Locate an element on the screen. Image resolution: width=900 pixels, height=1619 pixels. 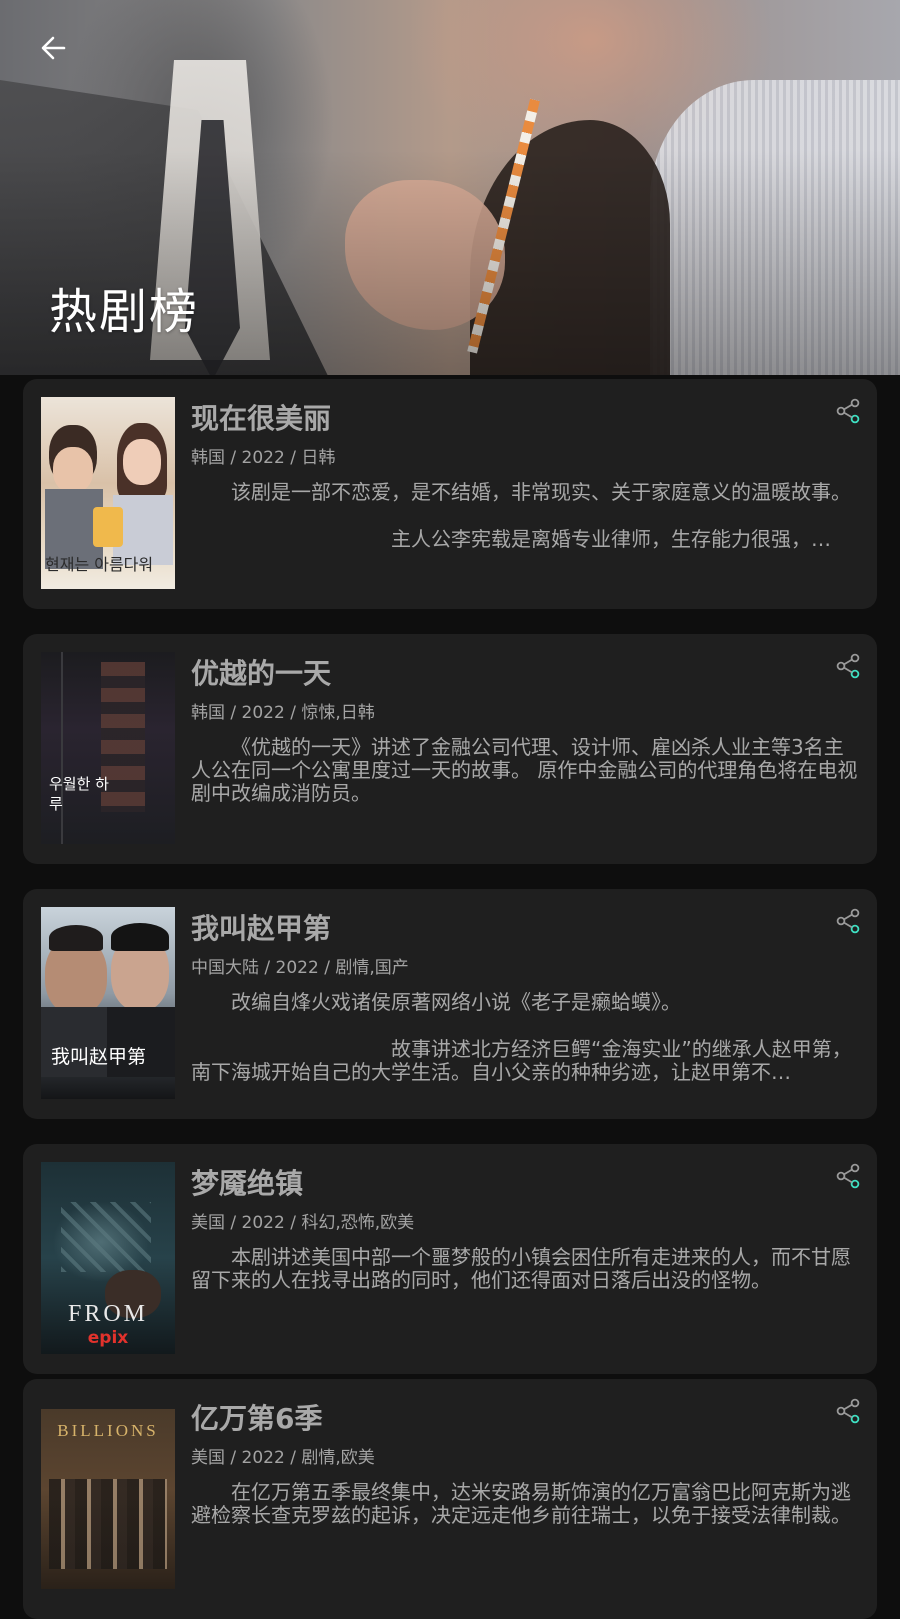
drama-title: 亿万第6季 is located at coordinates (257, 1418).